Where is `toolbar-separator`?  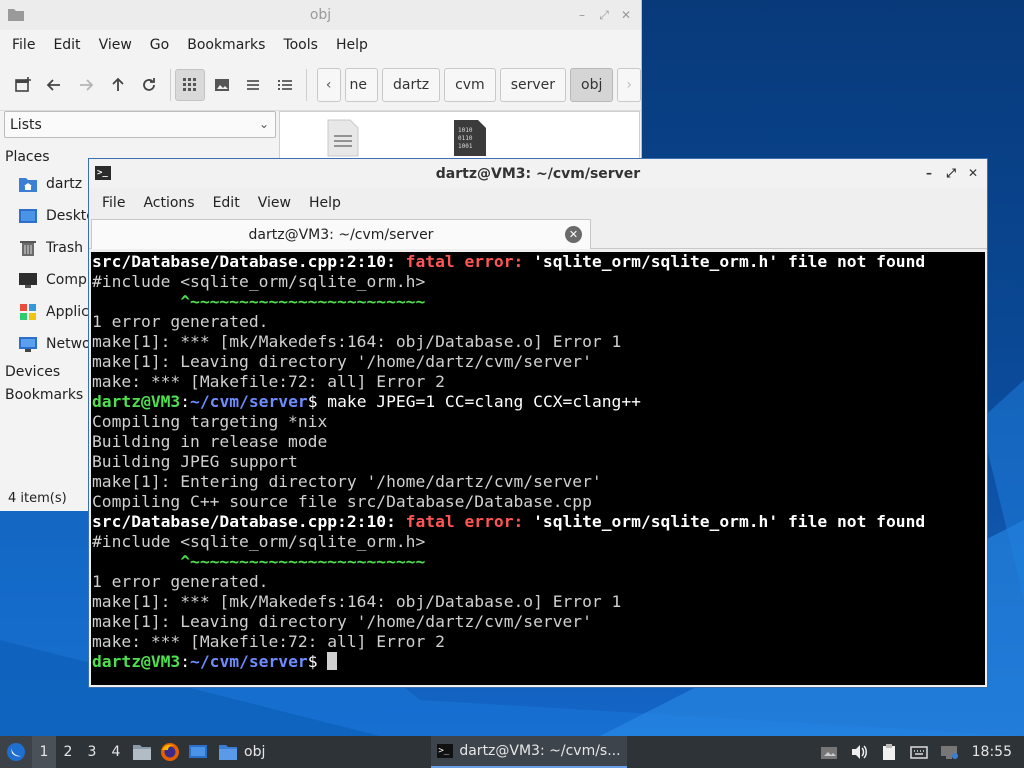
toolbar-separator is located at coordinates (171, 84).